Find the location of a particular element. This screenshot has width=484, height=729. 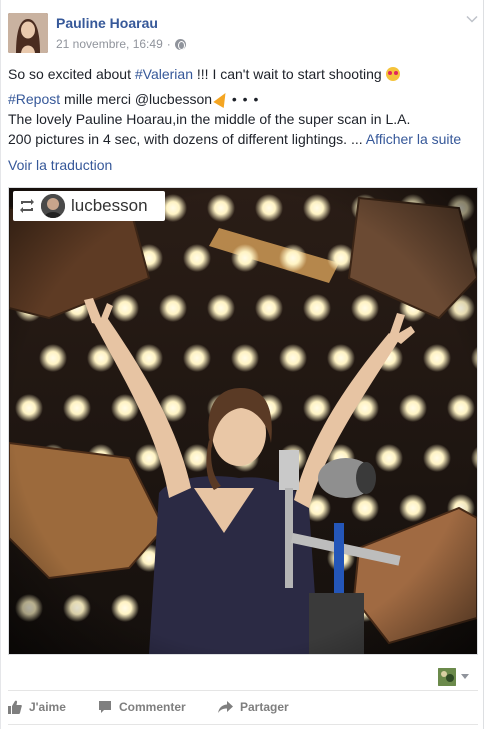

globe-icon is located at coordinates (180, 44).